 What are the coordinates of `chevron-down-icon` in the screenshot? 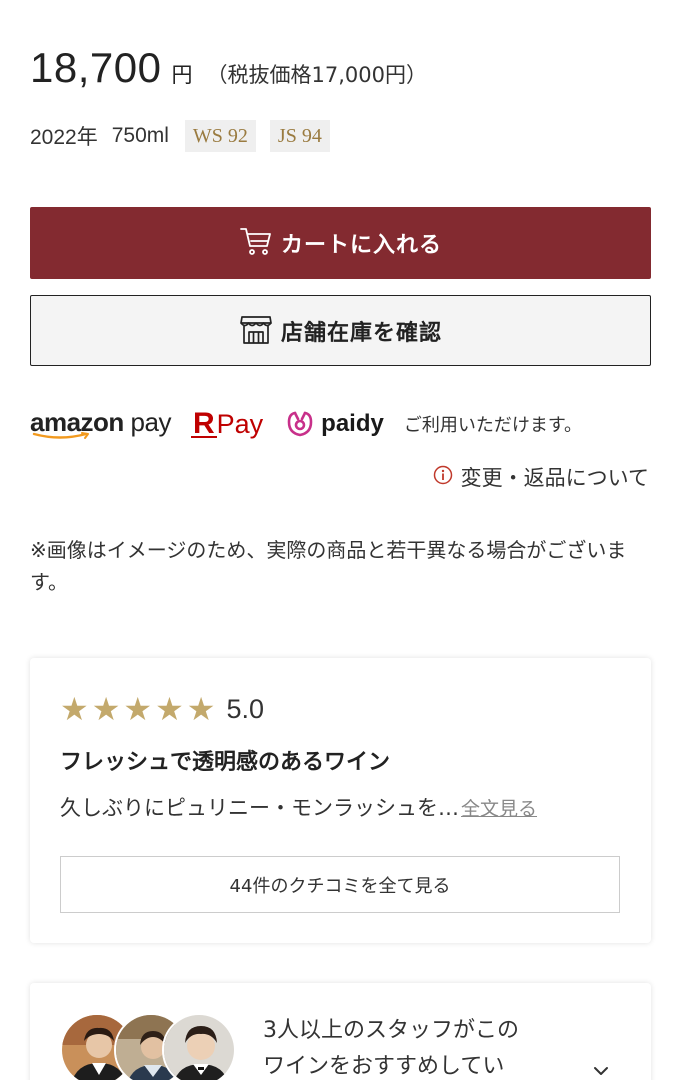 It's located at (601, 1071).